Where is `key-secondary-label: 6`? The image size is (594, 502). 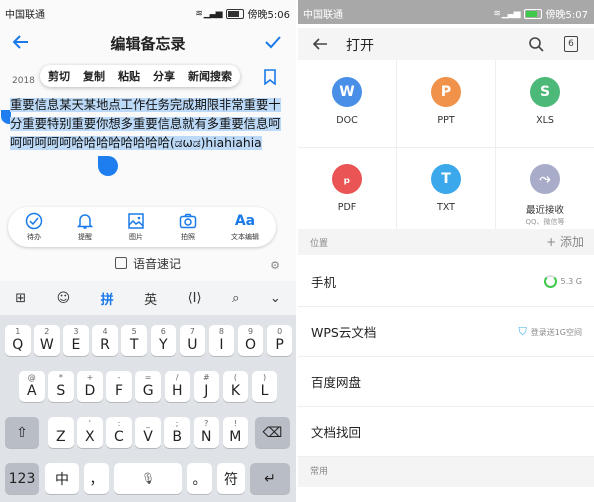 key-secondary-label: 6 is located at coordinates (163, 331).